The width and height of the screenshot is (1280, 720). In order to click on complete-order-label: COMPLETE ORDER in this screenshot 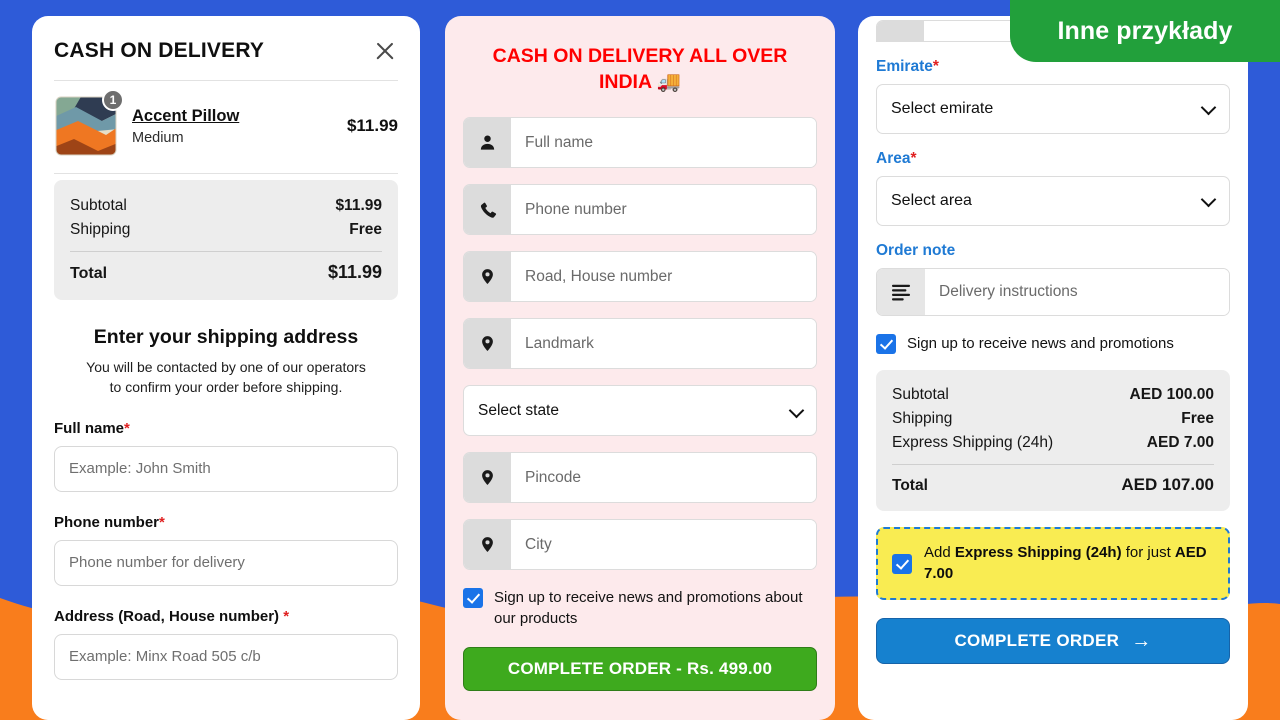, I will do `click(1037, 640)`.